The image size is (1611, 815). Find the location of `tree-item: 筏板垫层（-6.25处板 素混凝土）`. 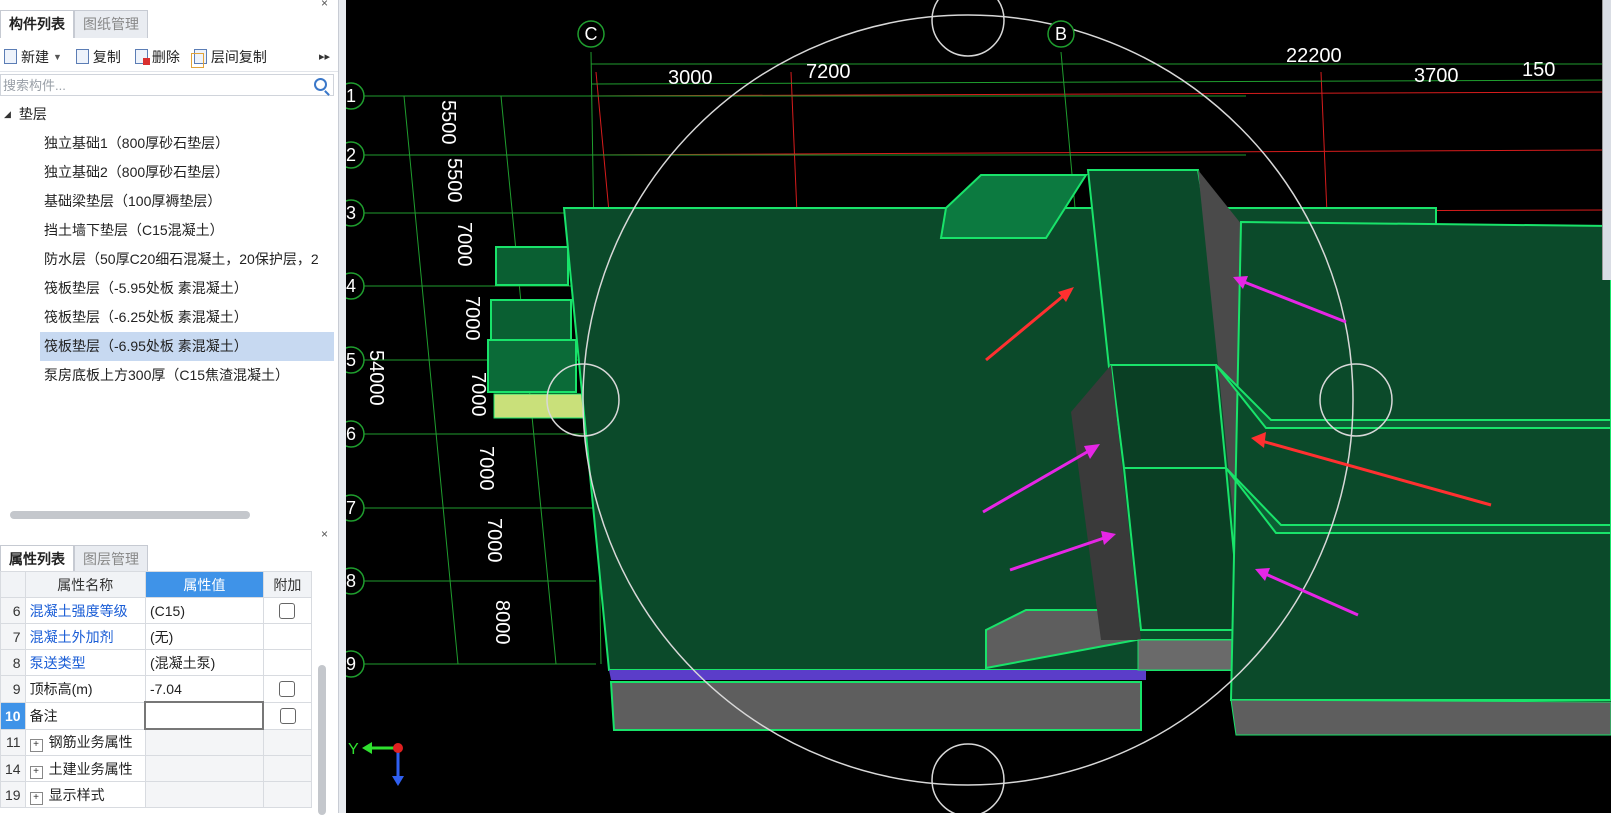

tree-item: 筏板垫层（-6.25处板 素混凝土） is located at coordinates (167, 317).